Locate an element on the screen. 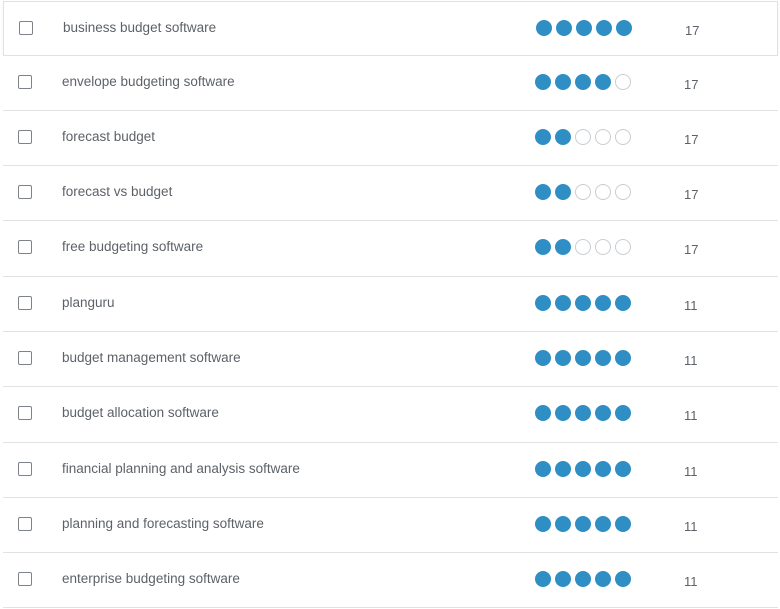 Image resolution: width=780 pixels, height=609 pixels. keyword-label: budget management software is located at coordinates (151, 357).